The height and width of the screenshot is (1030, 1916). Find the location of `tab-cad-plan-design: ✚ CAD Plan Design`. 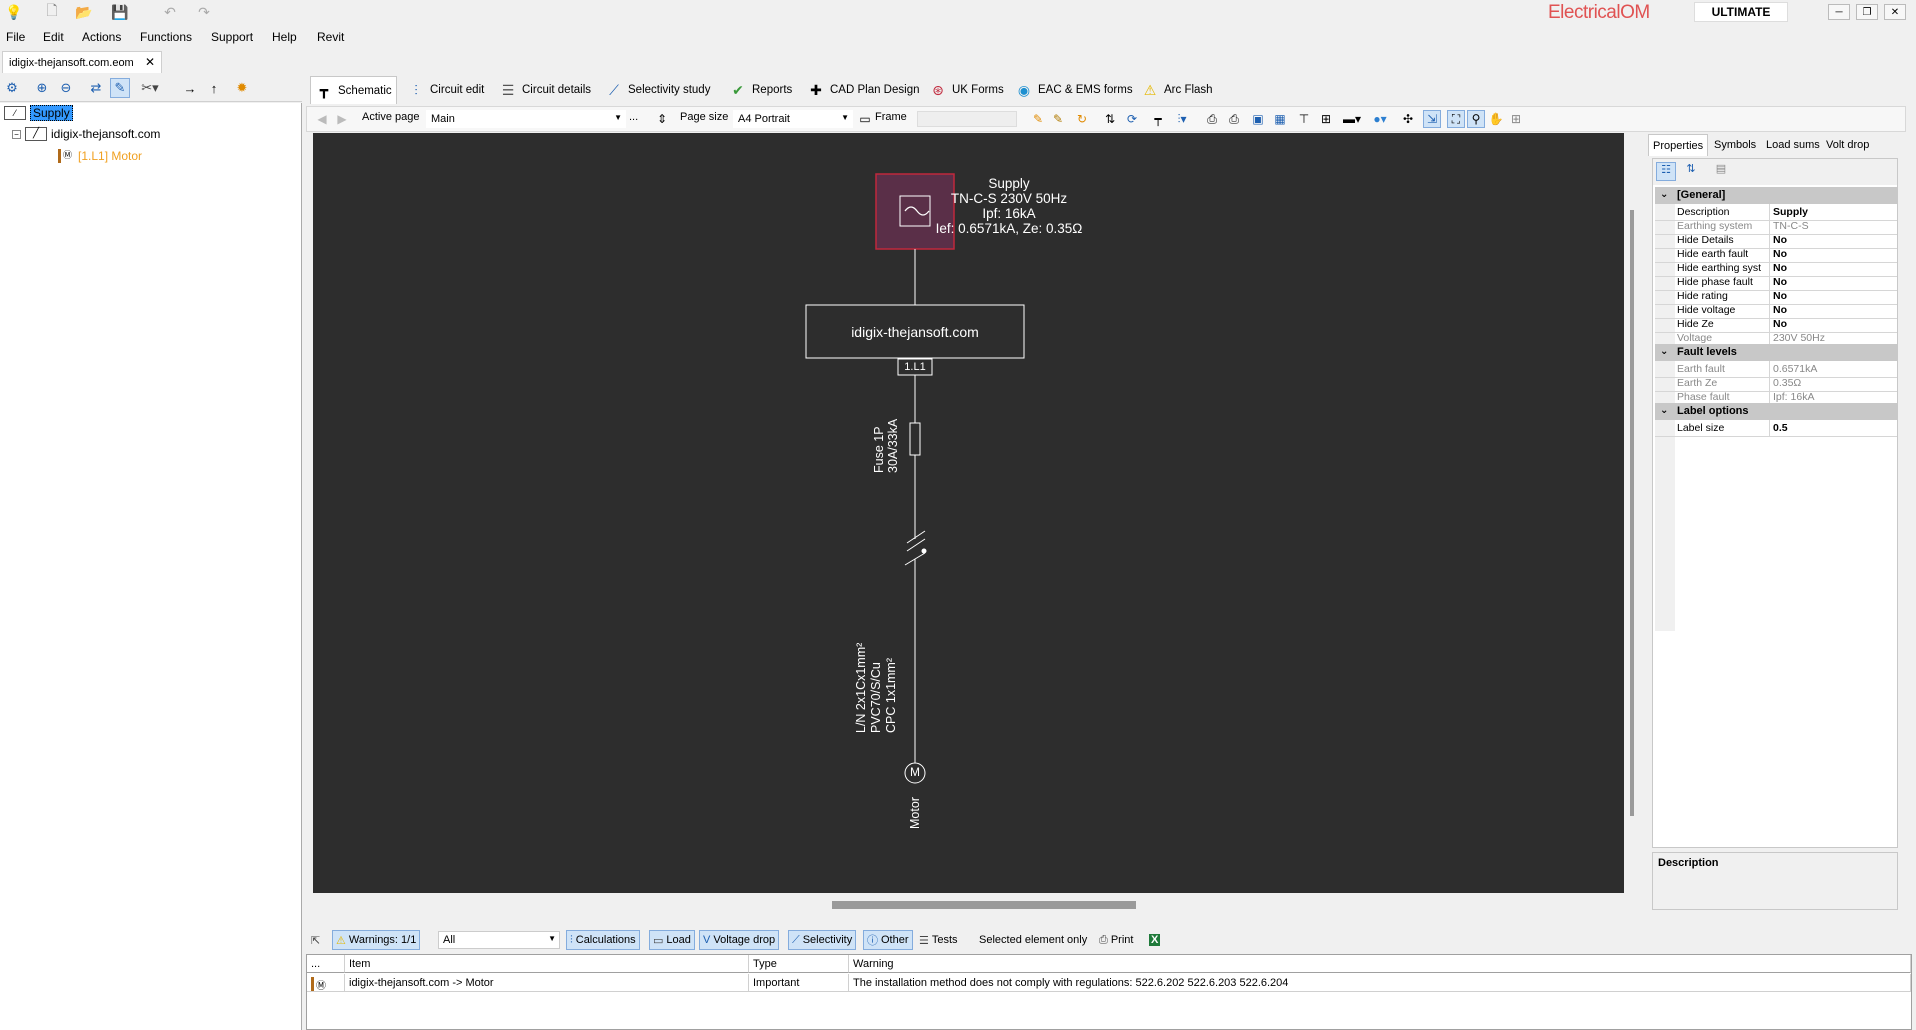

tab-cad-plan-design: ✚ CAD Plan Design is located at coordinates (863, 90).